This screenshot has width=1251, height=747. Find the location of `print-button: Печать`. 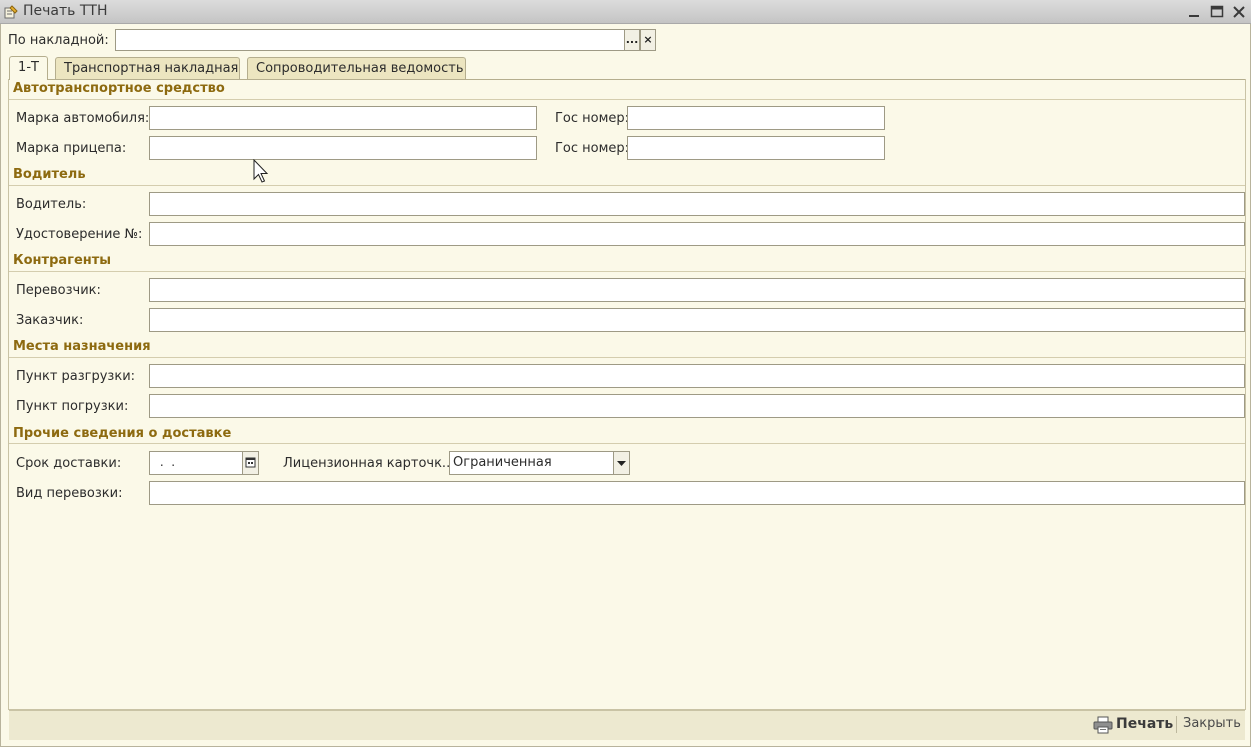

print-button: Печать is located at coordinates (1133, 725).